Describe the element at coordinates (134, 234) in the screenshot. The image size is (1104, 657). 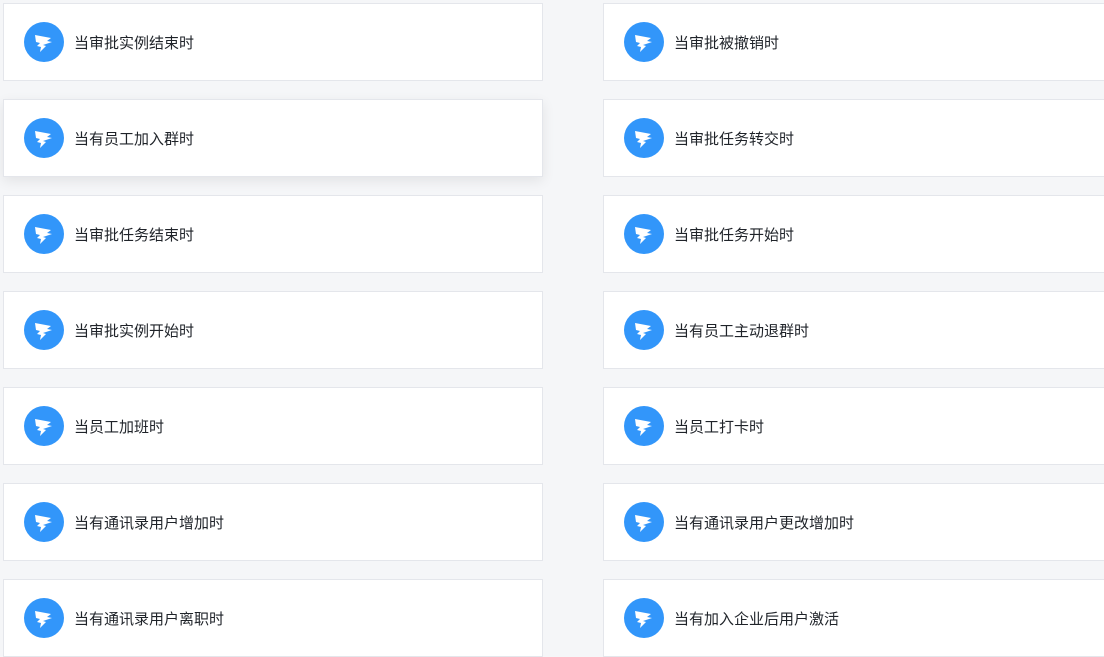
I see `trigger-label: 当审批任务结束时` at that location.